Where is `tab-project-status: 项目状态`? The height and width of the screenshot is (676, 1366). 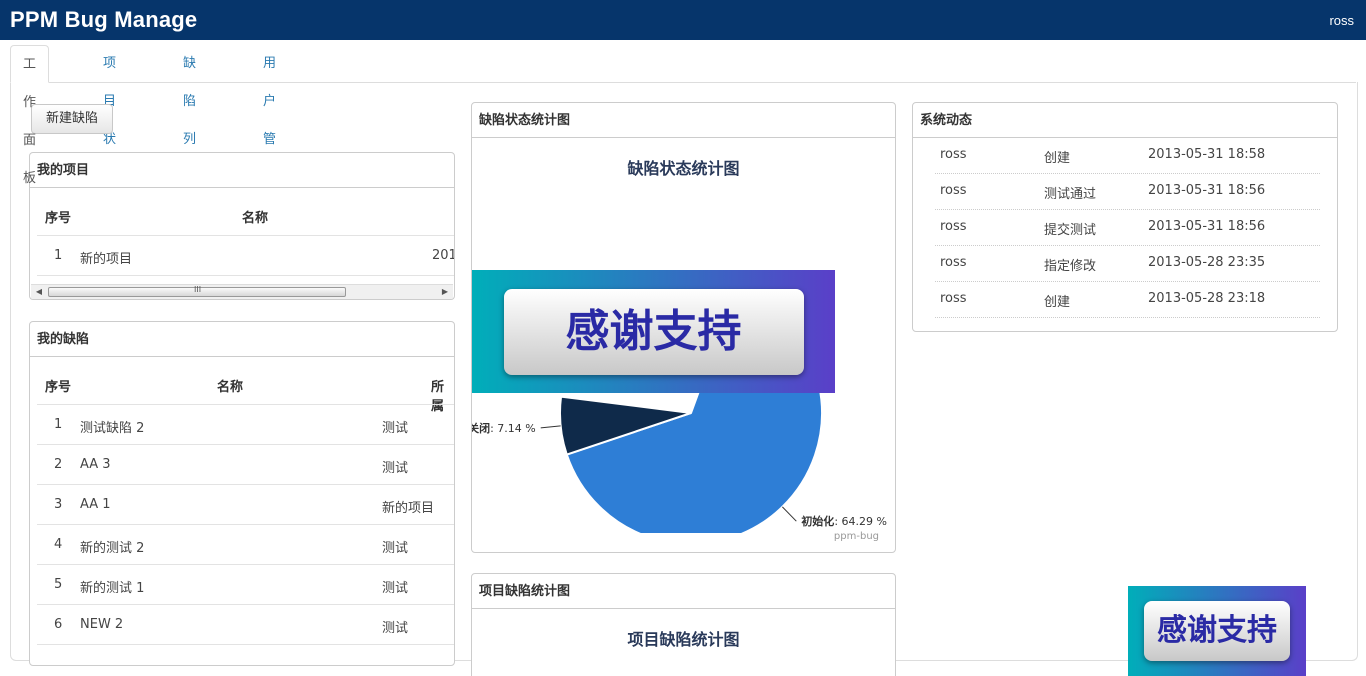 tab-project-status: 项目状态 is located at coordinates (109, 115).